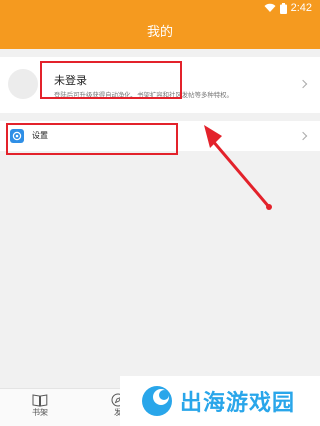 This screenshot has height=426, width=320. I want to click on status-clock: 2:42, so click(301, 8).